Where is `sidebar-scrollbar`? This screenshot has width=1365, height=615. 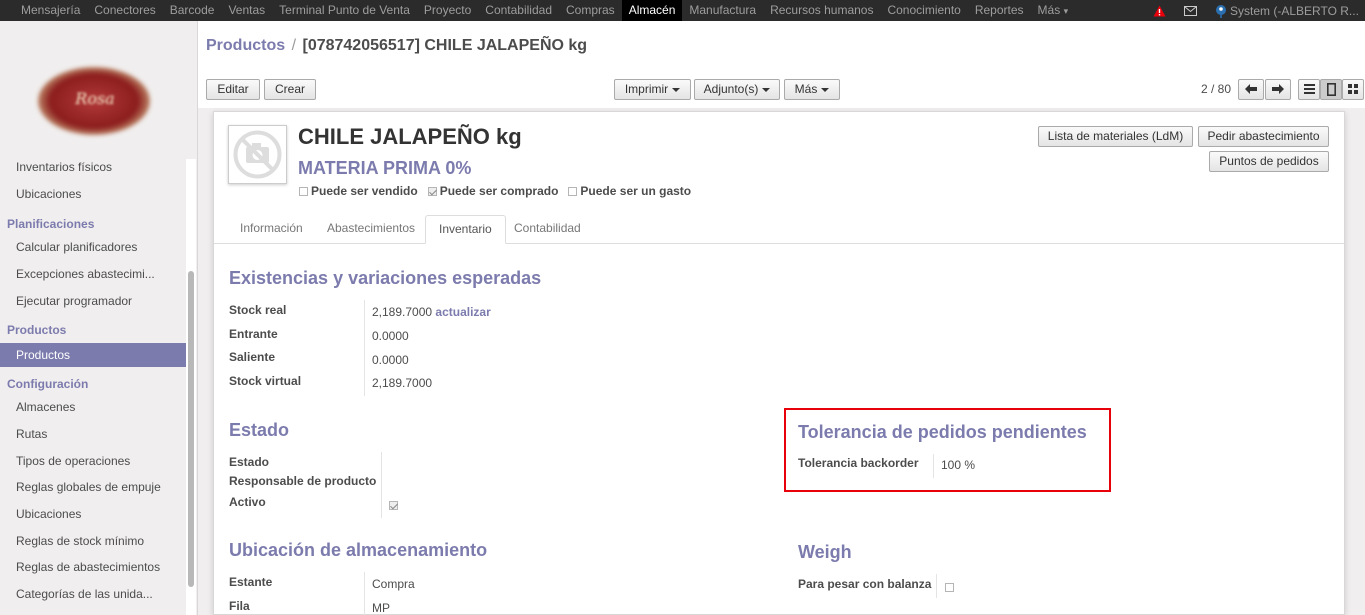 sidebar-scrollbar is located at coordinates (191, 429).